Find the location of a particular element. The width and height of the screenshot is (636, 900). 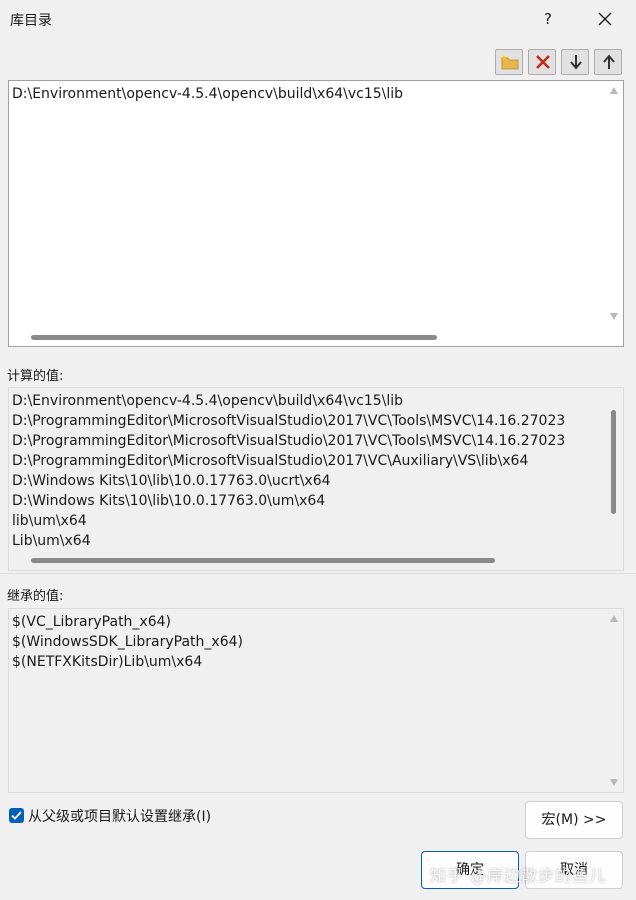

computed-values-label: 计算的值: is located at coordinates (35, 376).